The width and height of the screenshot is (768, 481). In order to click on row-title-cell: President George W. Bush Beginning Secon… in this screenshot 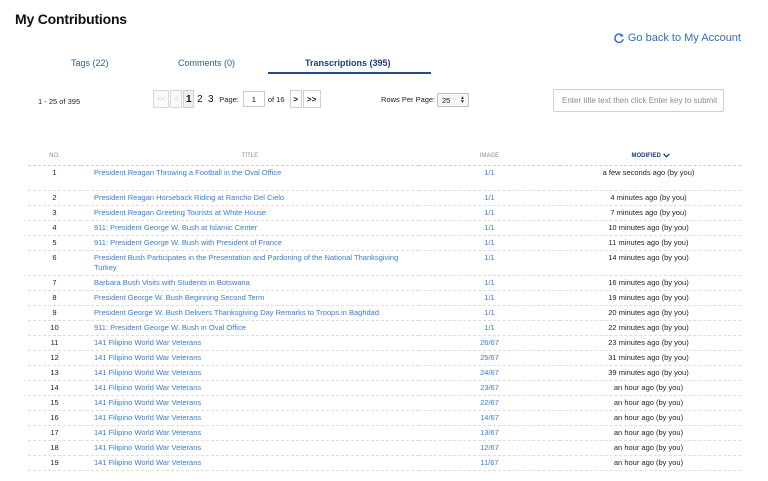, I will do `click(250, 298)`.